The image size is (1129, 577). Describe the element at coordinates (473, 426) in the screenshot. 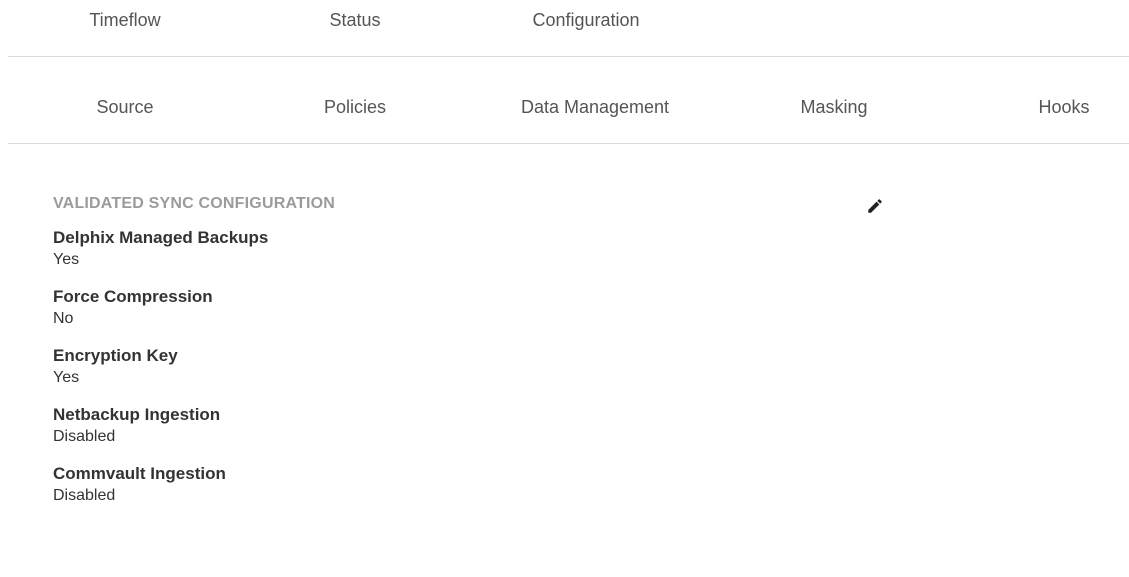

I see `field-netbackup-ingestion: Netbackup Ingestion Disabled` at that location.